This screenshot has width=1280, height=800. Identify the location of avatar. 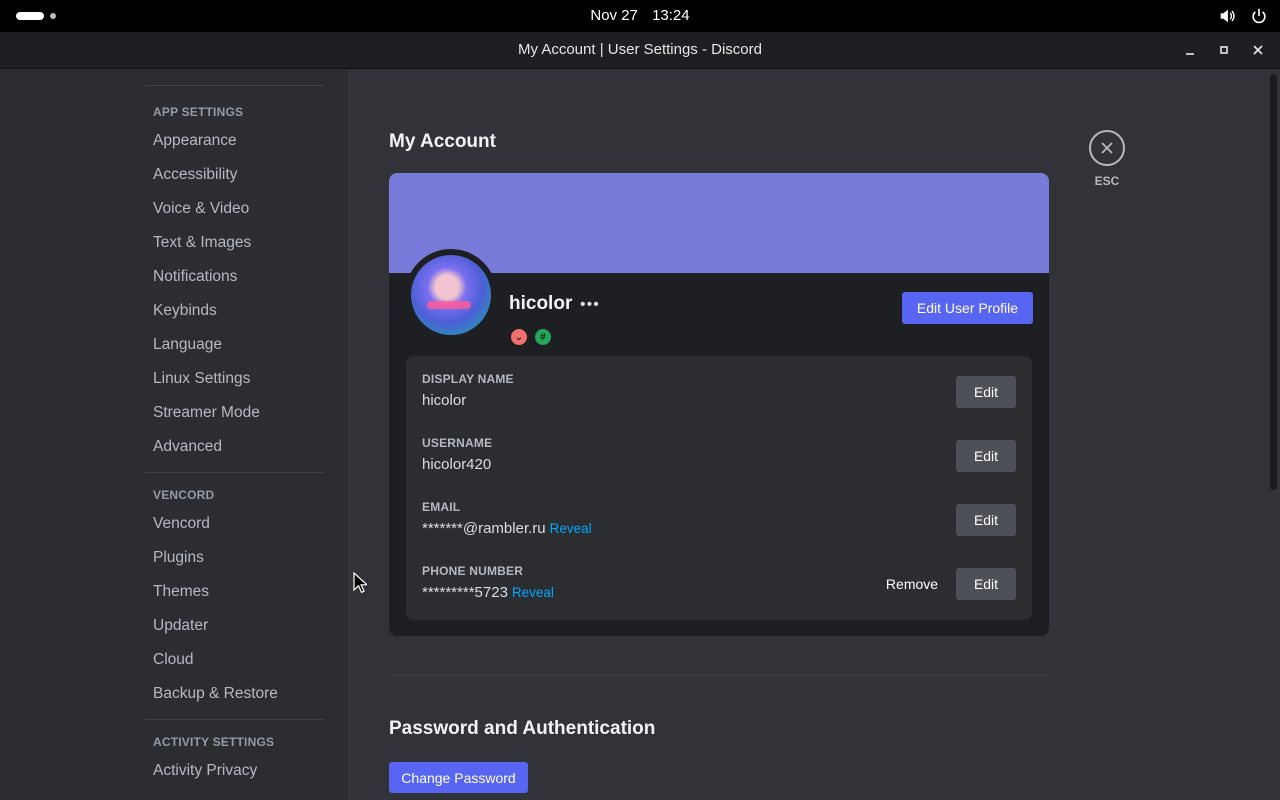
(451, 295).